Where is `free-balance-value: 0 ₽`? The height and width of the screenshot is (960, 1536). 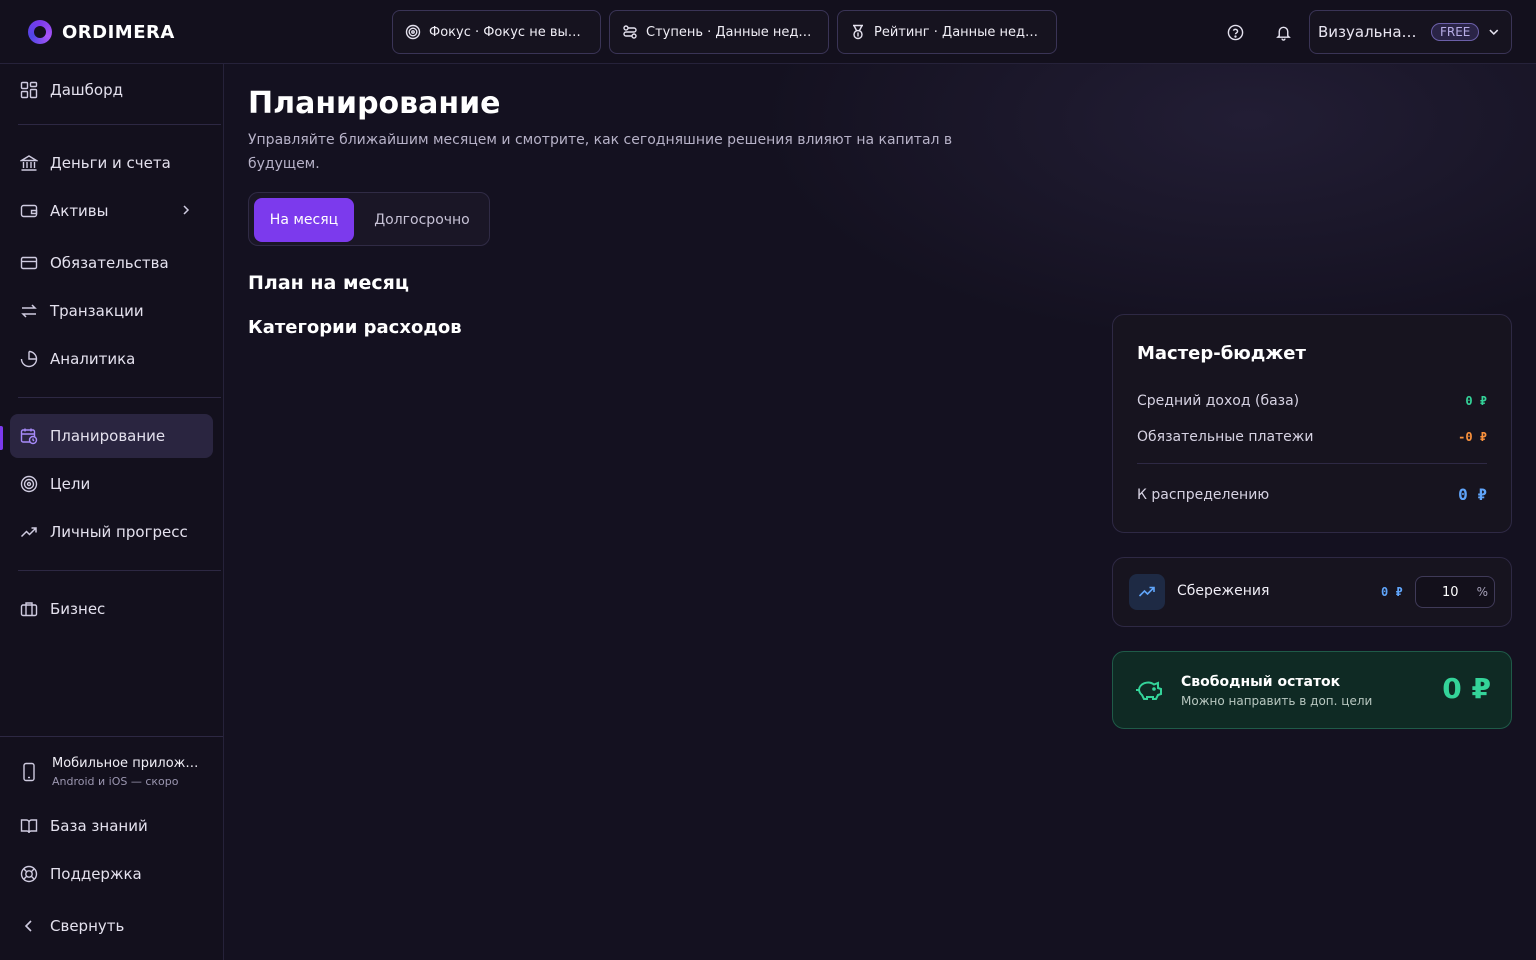 free-balance-value: 0 ₽ is located at coordinates (1466, 688).